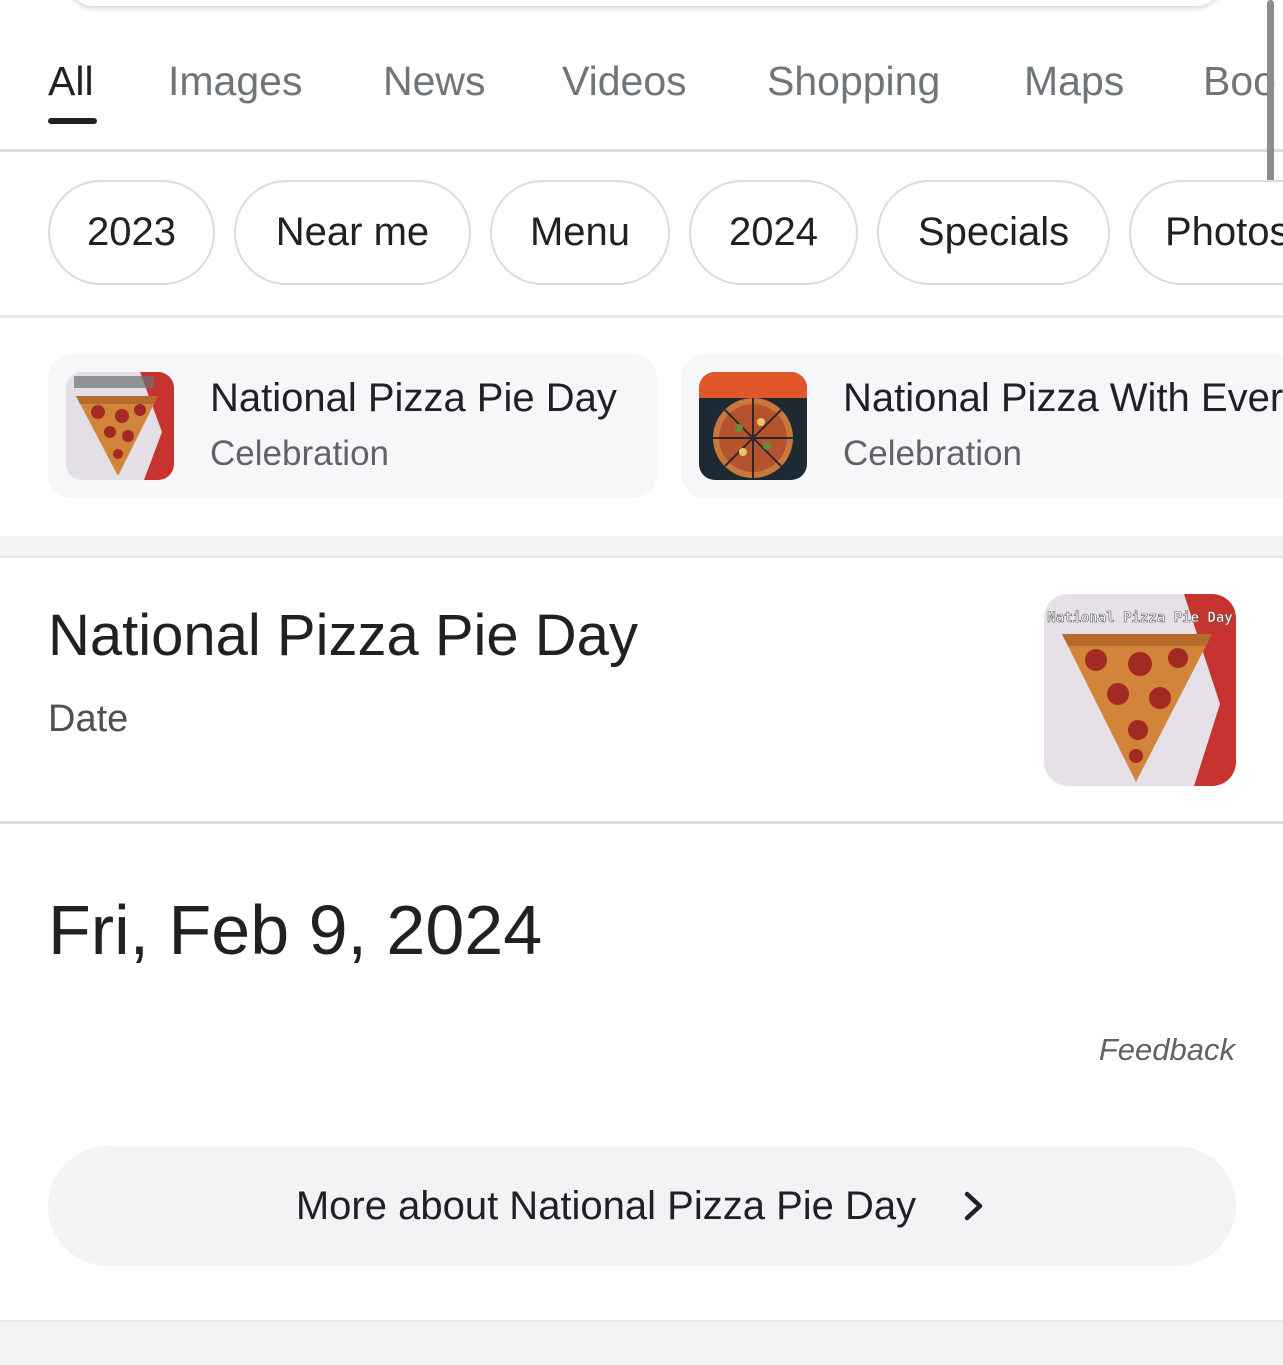  Describe the element at coordinates (120, 426) in the screenshot. I see `pizza-slice-thumbnail` at that location.